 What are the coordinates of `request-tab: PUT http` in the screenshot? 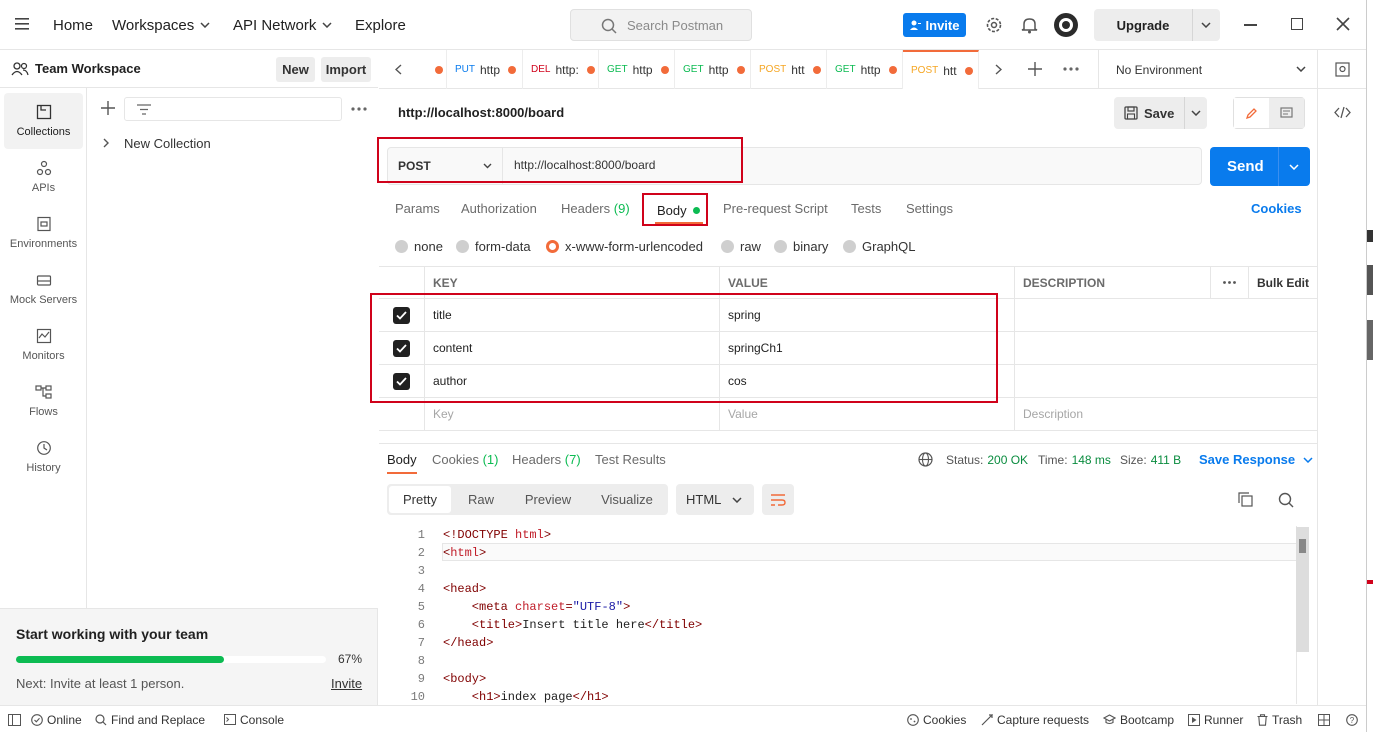 It's located at (485, 69).